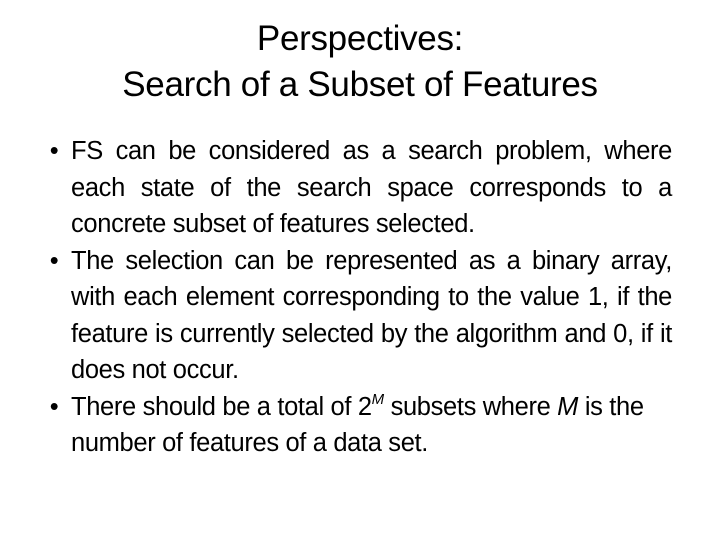 This screenshot has width=720, height=540. I want to click on exponent: M, so click(378, 399).